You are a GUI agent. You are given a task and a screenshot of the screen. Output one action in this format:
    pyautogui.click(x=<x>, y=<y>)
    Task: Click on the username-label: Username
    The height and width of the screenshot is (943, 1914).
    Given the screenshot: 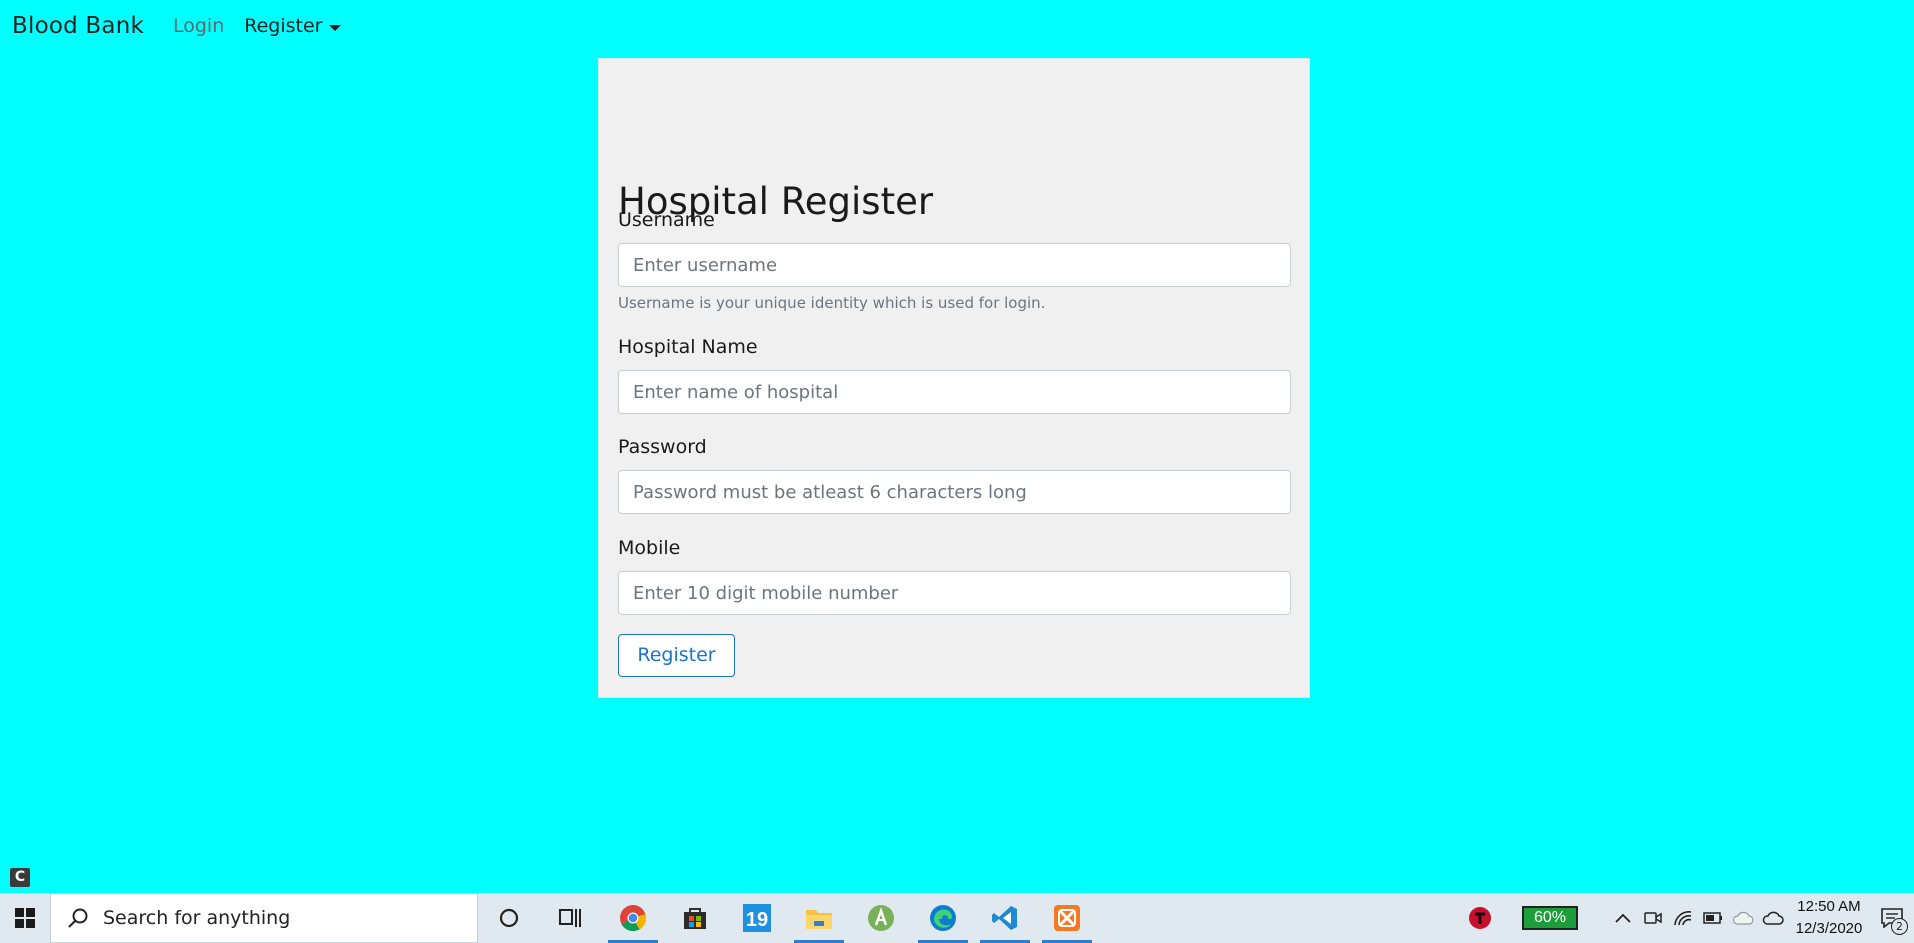 What is the action you would take?
    pyautogui.click(x=666, y=220)
    